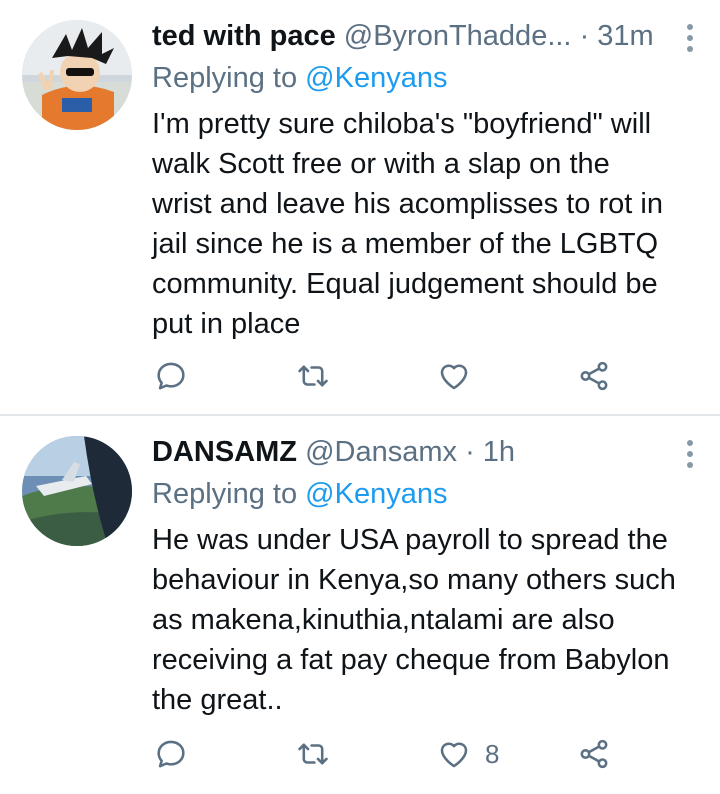 The image size is (720, 794). Describe the element at coordinates (360, 376) in the screenshot. I see `action-bar` at that location.